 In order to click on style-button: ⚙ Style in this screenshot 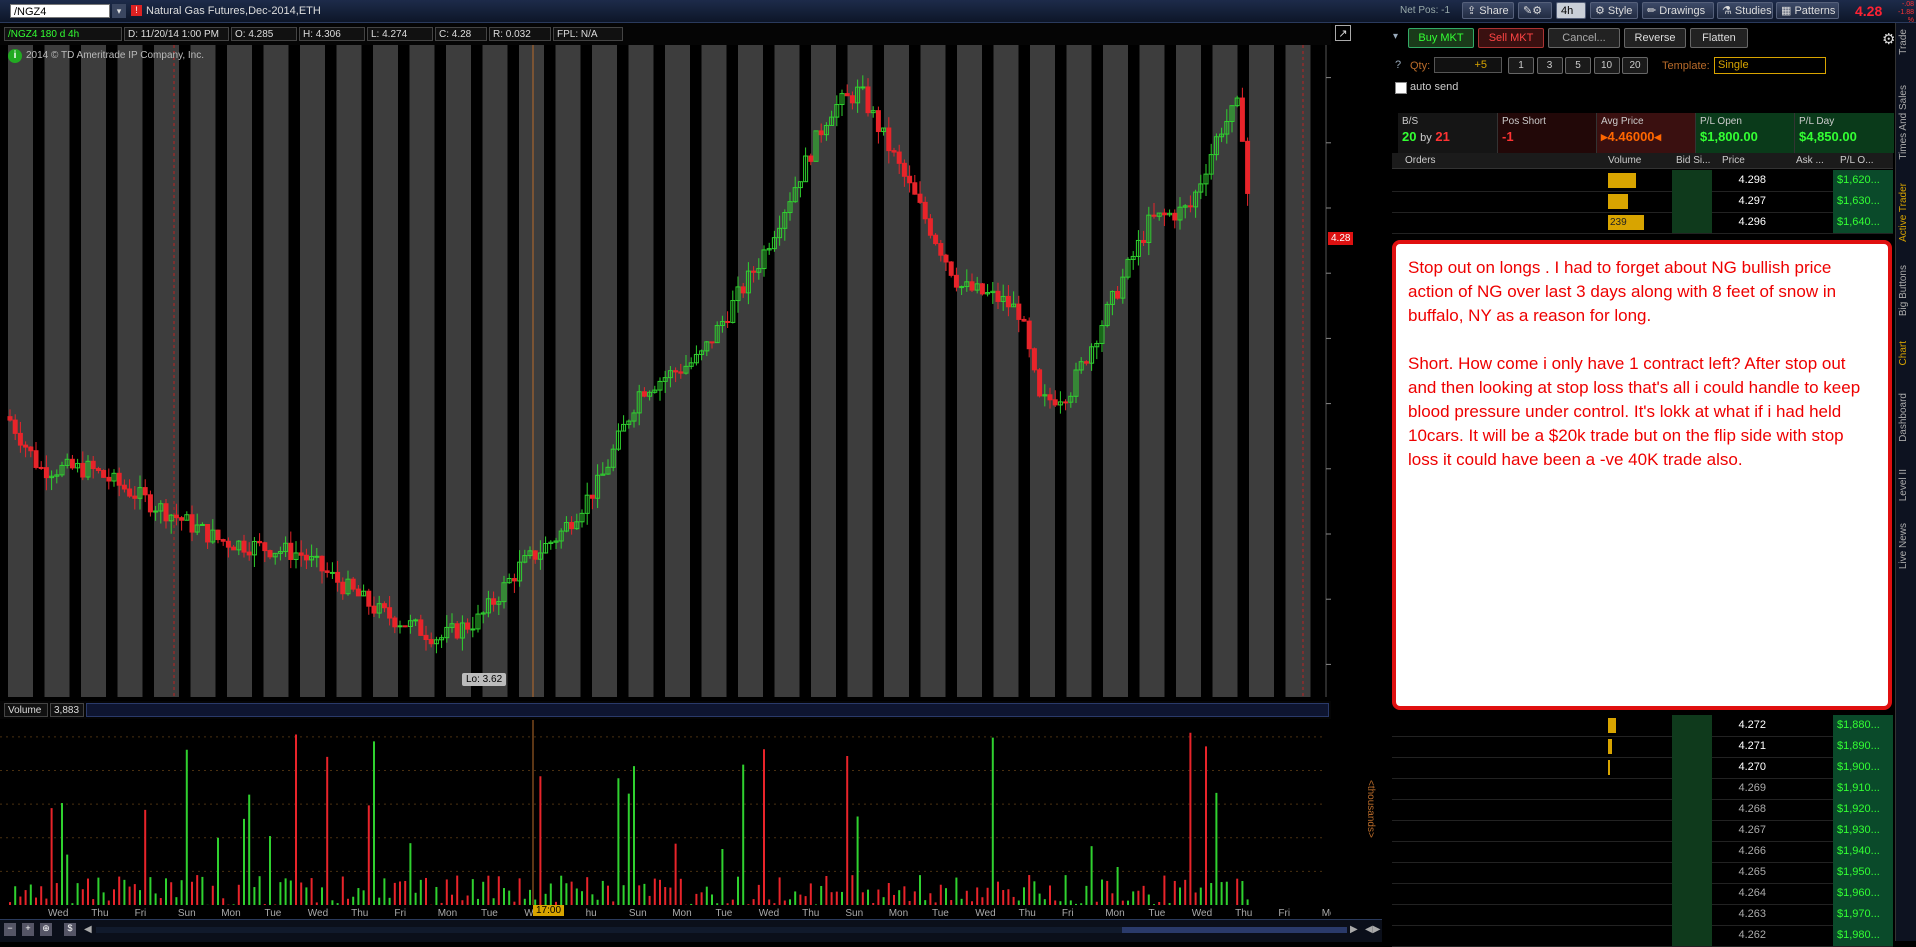, I will do `click(1614, 10)`.